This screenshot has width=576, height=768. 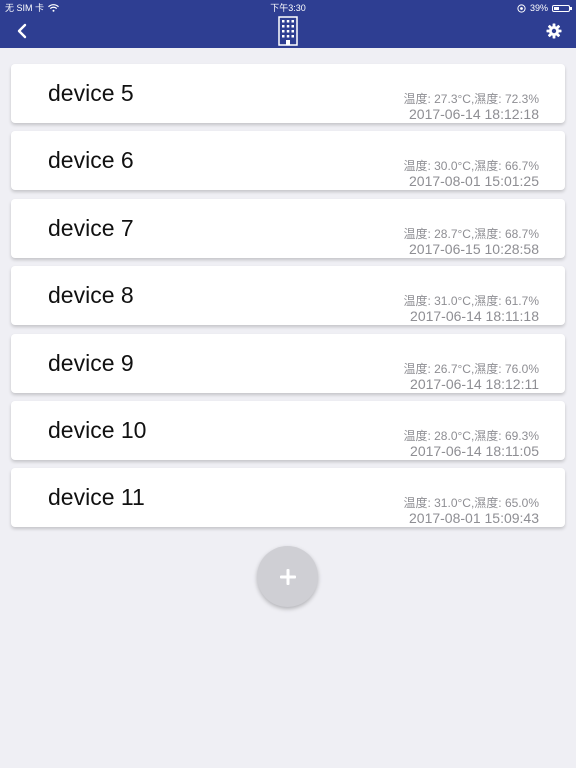 What do you see at coordinates (474, 518) in the screenshot?
I see `device-timestamp: 2017-08-01 15:09:43` at bounding box center [474, 518].